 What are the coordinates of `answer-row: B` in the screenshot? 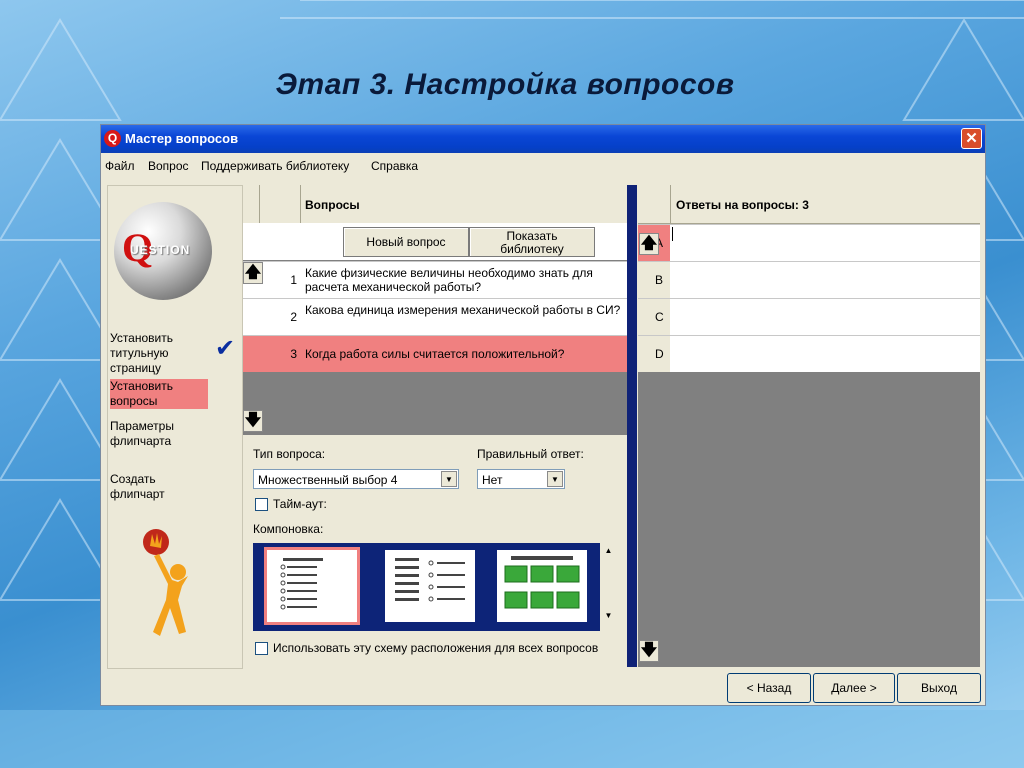 It's located at (809, 279).